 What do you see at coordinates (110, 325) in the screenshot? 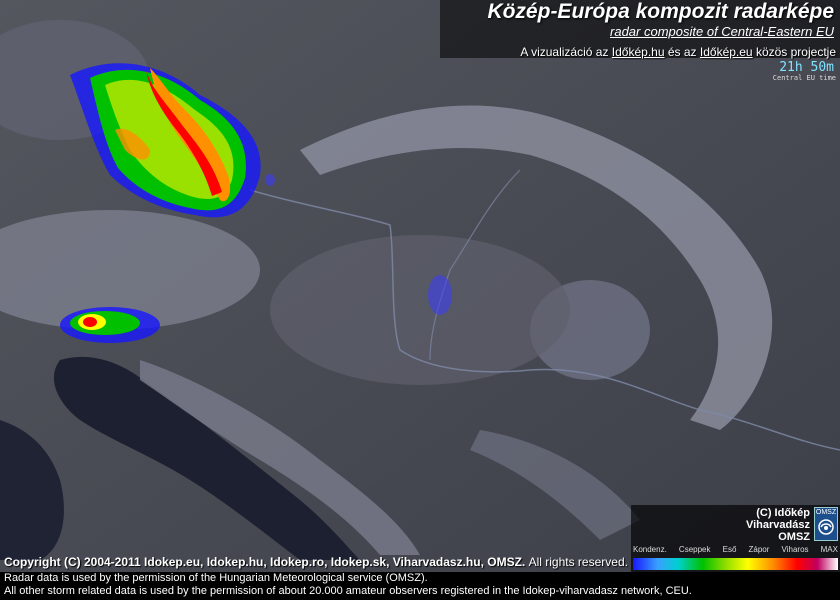
I see `radar-storm-adriatic` at bounding box center [110, 325].